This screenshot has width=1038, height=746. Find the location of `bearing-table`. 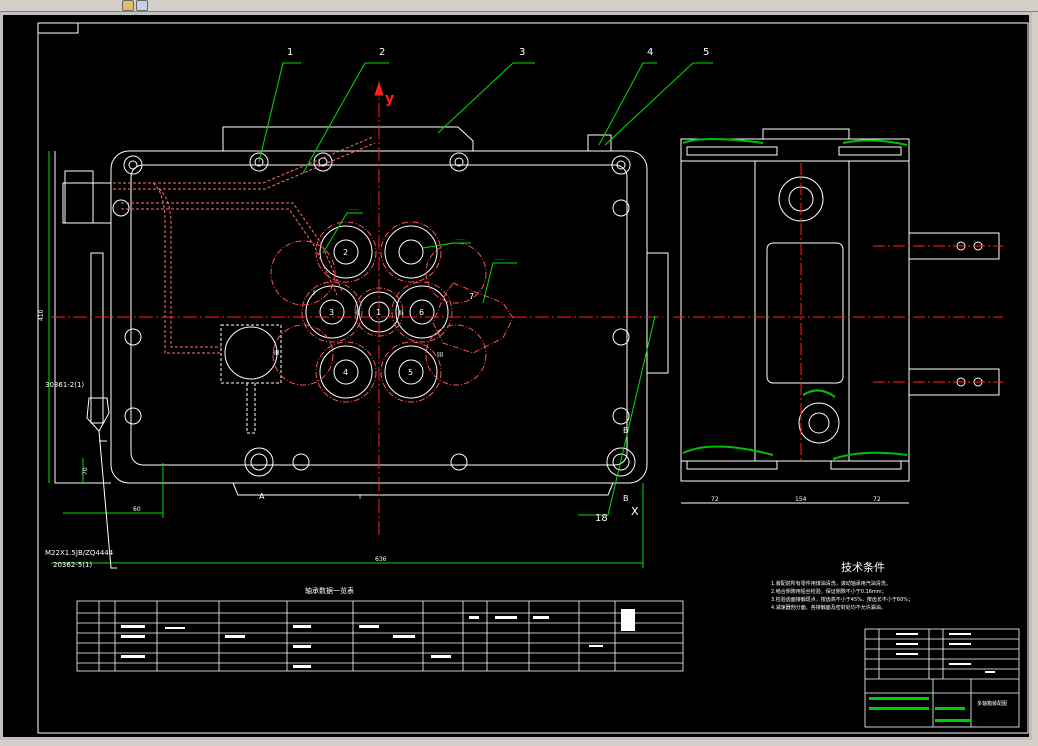

bearing-table is located at coordinates (380, 636).